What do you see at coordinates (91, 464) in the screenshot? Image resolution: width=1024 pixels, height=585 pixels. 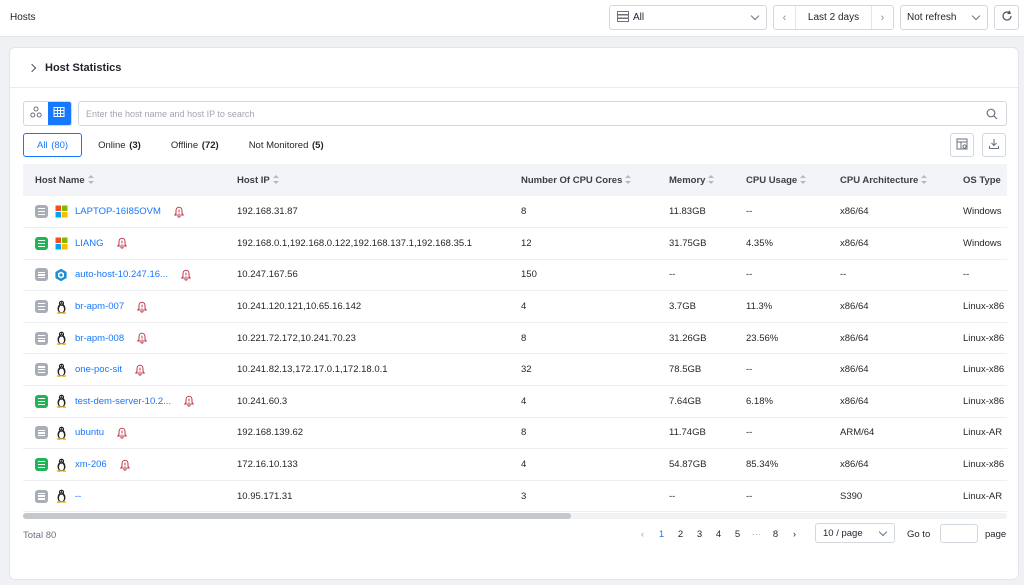 I see `host-name-link: xm-206` at bounding box center [91, 464].